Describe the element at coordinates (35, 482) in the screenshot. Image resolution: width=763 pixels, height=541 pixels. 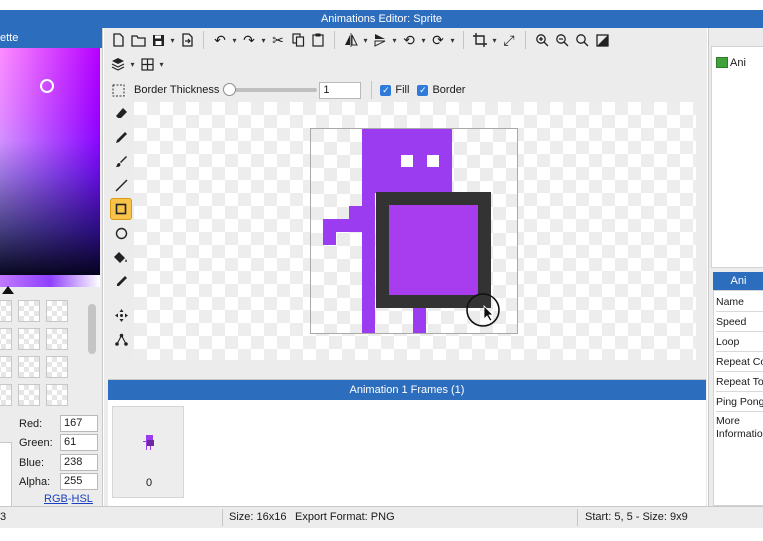
I see `alpha-label: Alpha:` at that location.